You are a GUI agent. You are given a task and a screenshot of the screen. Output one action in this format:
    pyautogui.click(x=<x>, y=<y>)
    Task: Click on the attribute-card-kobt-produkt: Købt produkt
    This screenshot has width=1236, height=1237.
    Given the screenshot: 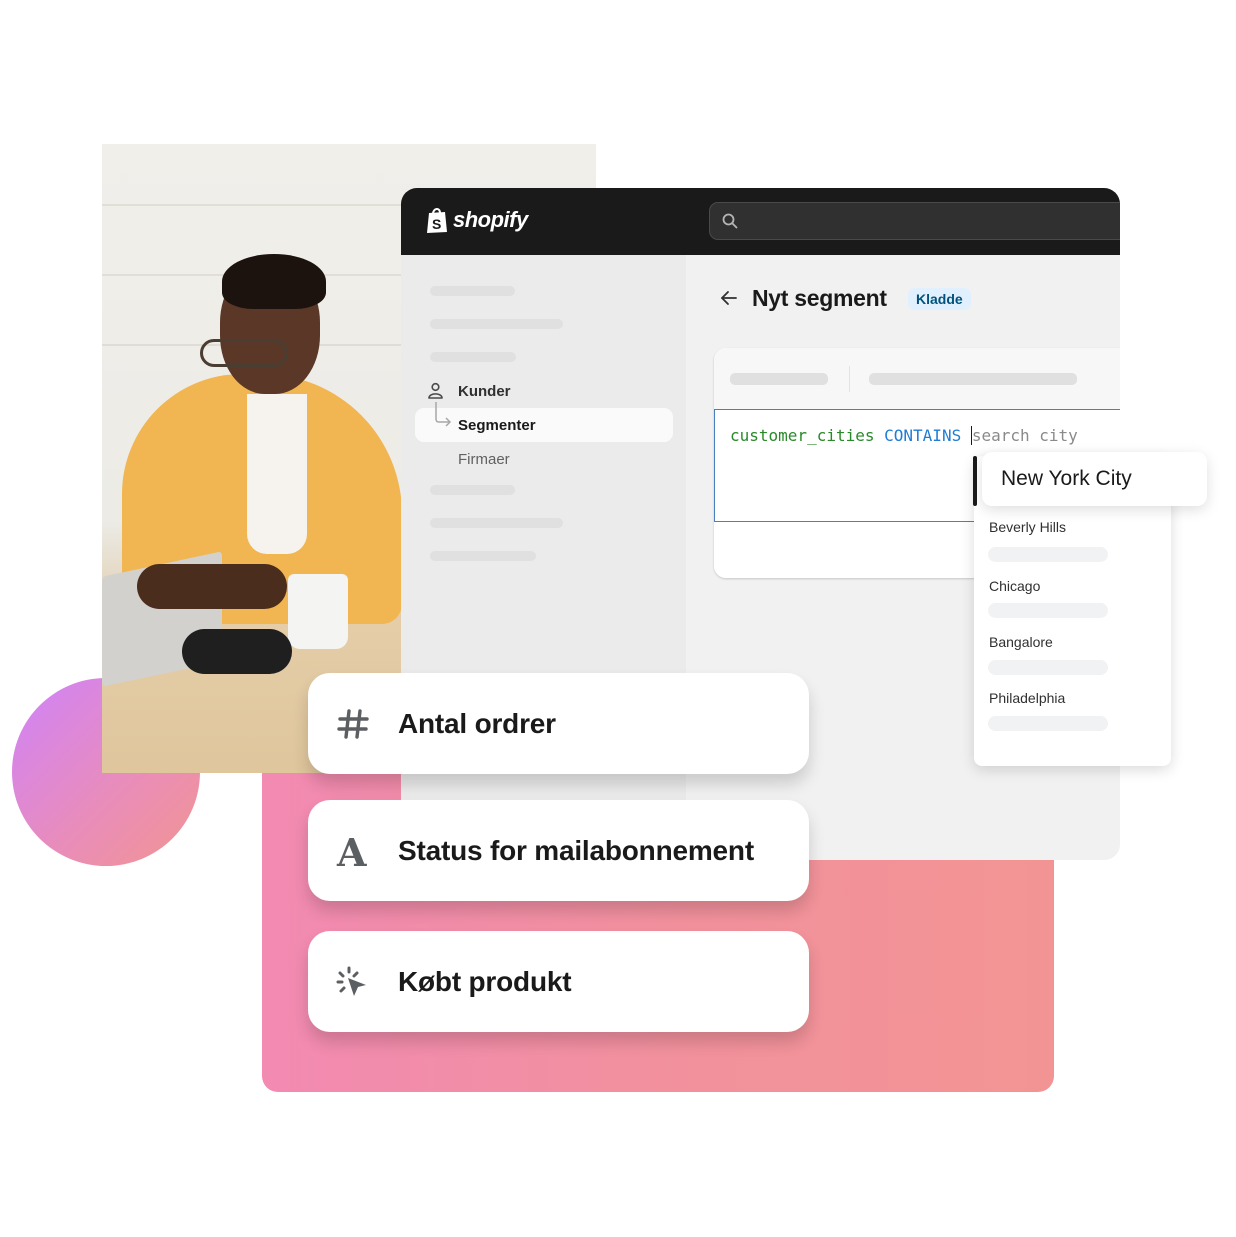 What is the action you would take?
    pyautogui.click(x=558, y=981)
    